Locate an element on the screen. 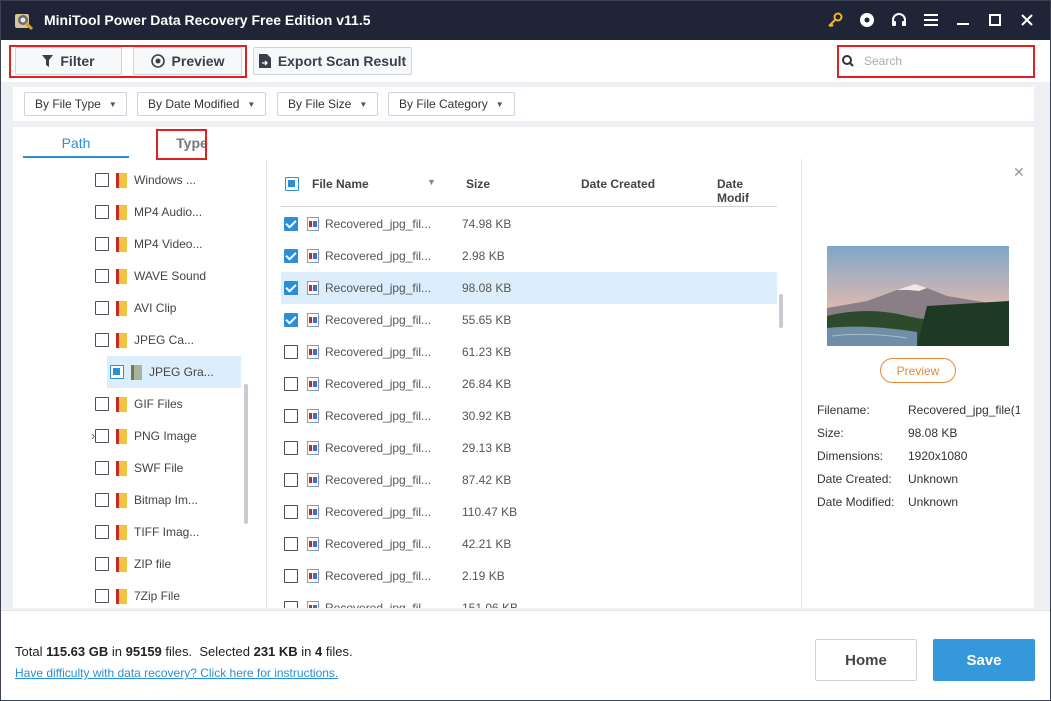 The width and height of the screenshot is (1051, 701). tree-item: GIF Files is located at coordinates (175, 404).